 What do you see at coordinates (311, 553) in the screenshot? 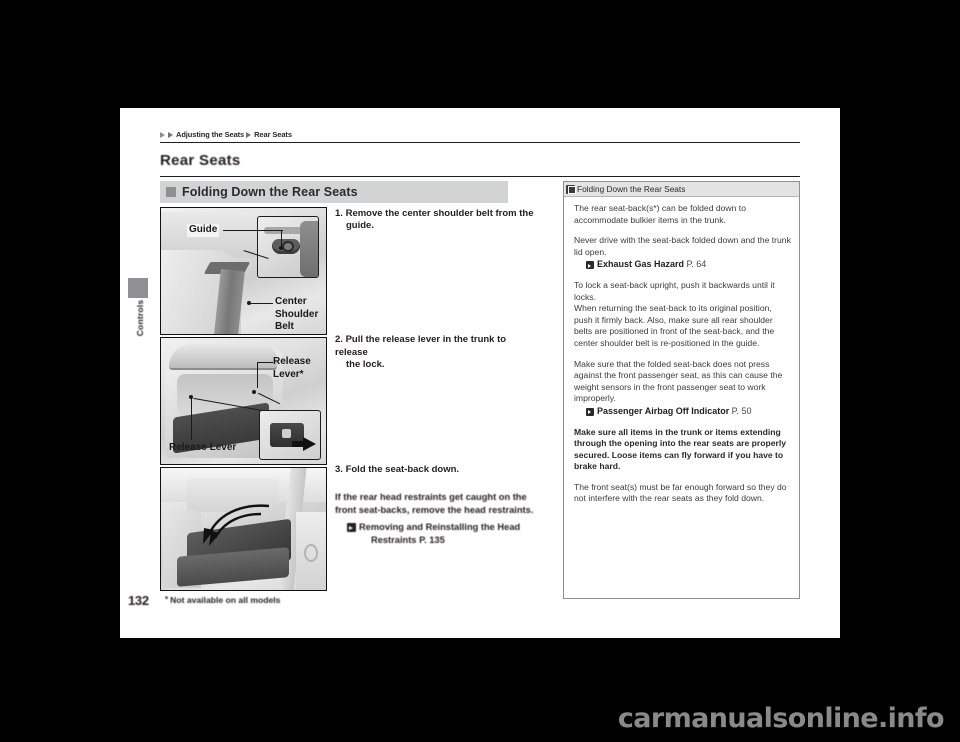
I see `figure3-door-handle-shape` at bounding box center [311, 553].